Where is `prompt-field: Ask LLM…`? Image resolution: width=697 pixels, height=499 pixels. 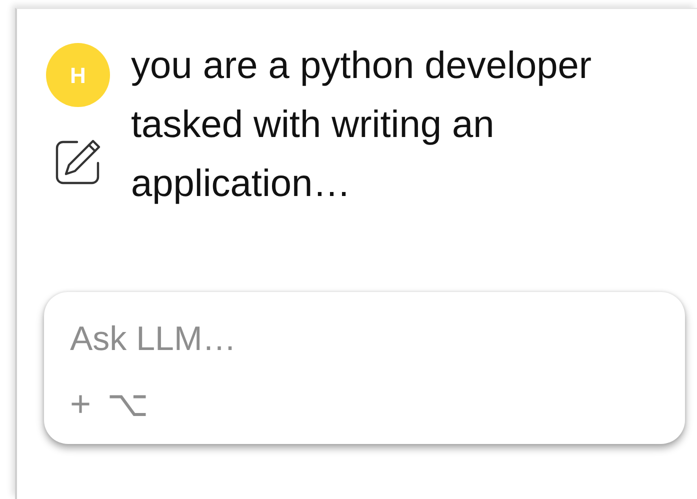 prompt-field: Ask LLM… is located at coordinates (364, 339).